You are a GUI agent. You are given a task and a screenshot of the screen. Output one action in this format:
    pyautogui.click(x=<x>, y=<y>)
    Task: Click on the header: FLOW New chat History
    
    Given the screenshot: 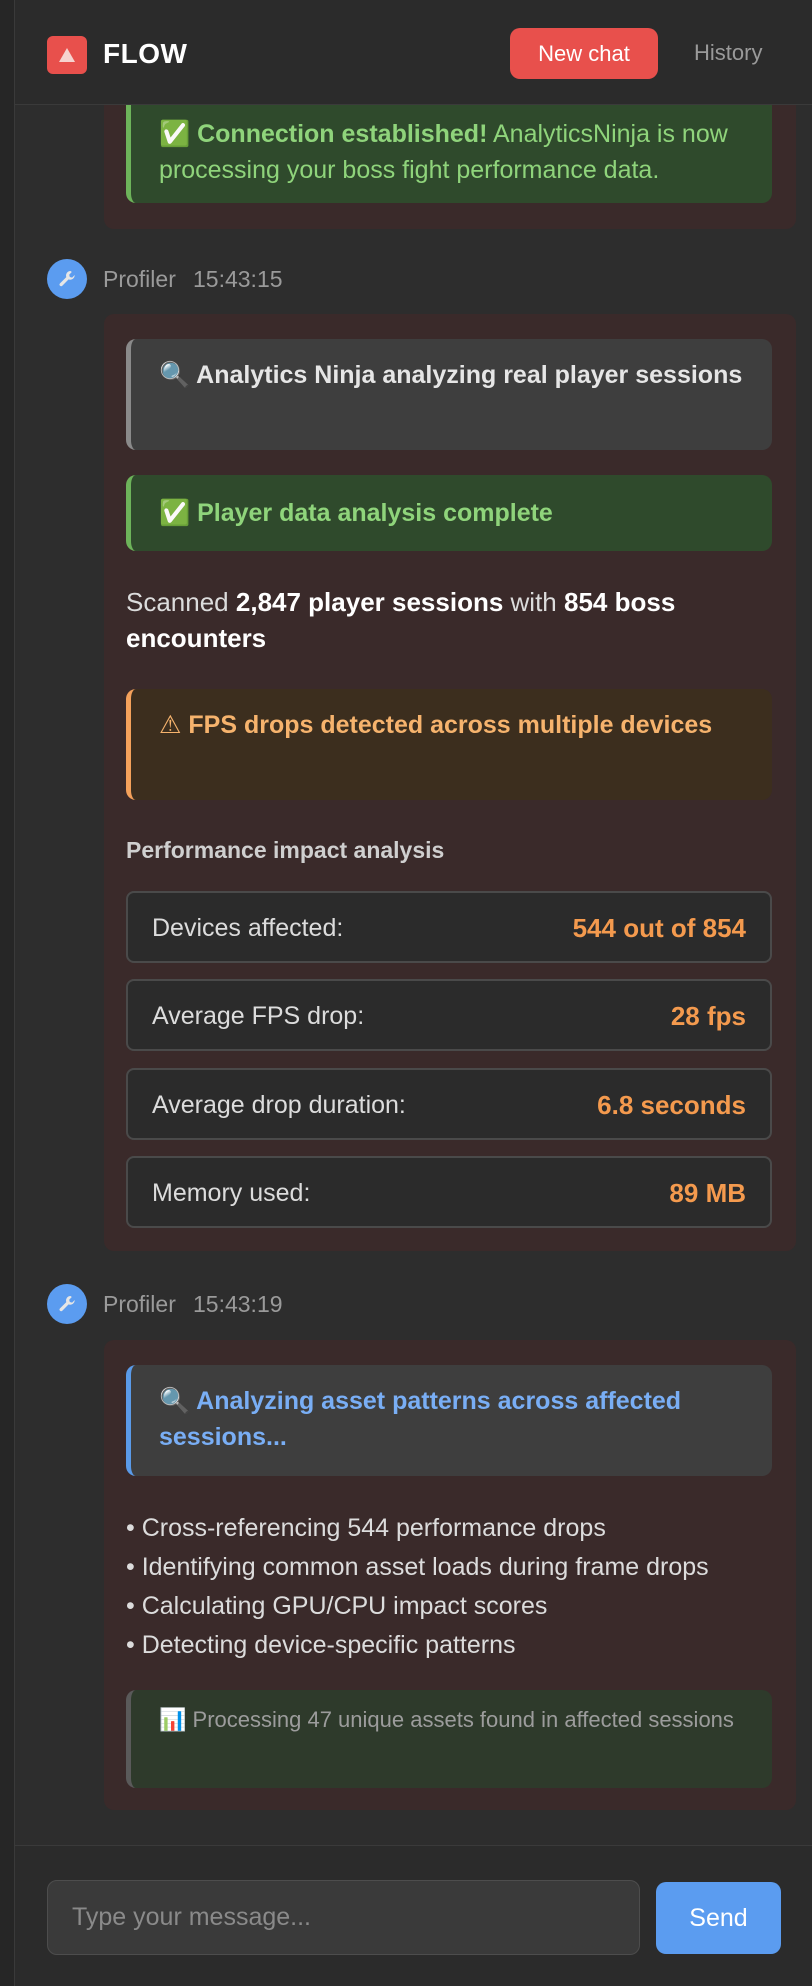 What is the action you would take?
    pyautogui.click(x=413, y=52)
    